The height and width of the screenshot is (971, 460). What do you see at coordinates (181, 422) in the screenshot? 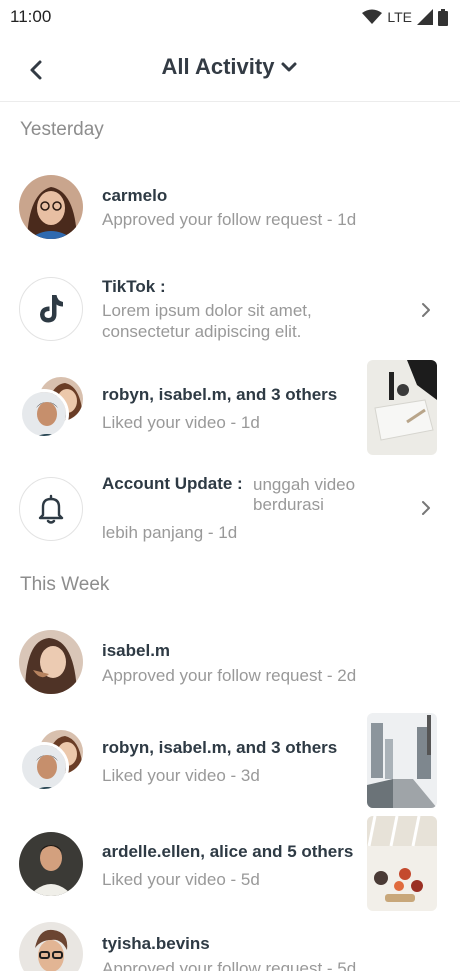
I see `item-description: Liked your video - 1d` at bounding box center [181, 422].